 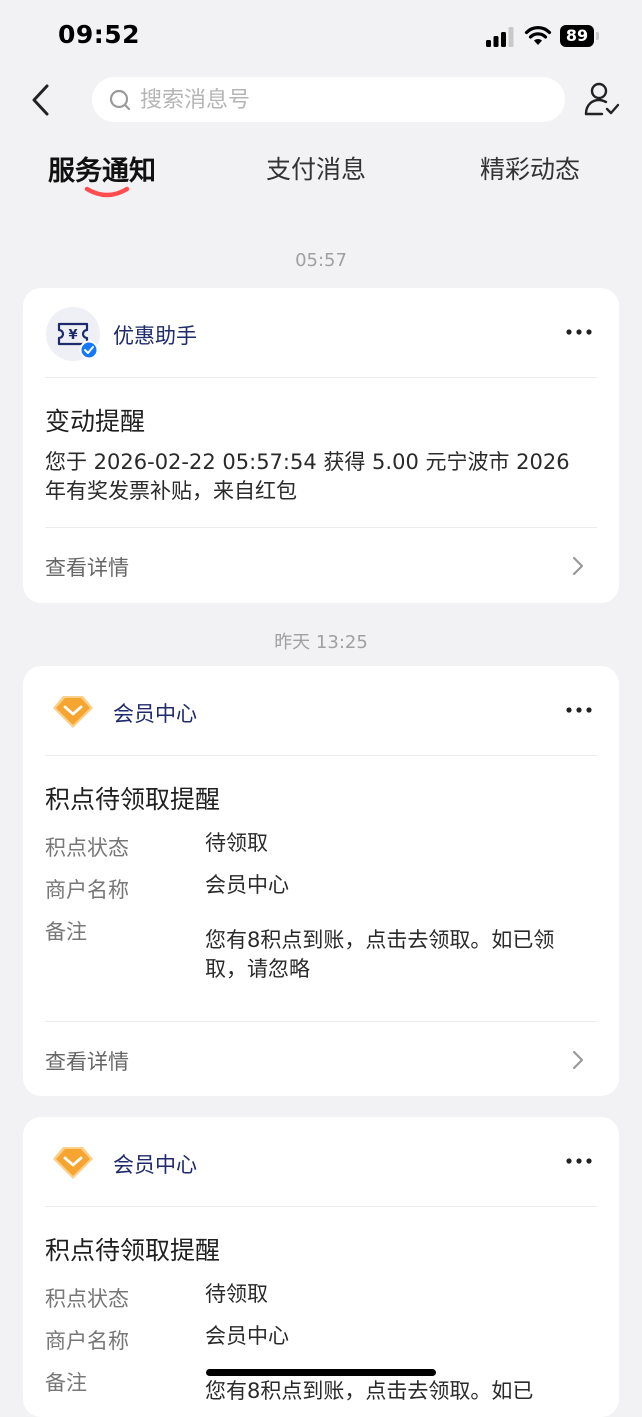 What do you see at coordinates (42, 100) in the screenshot?
I see `back-icon` at bounding box center [42, 100].